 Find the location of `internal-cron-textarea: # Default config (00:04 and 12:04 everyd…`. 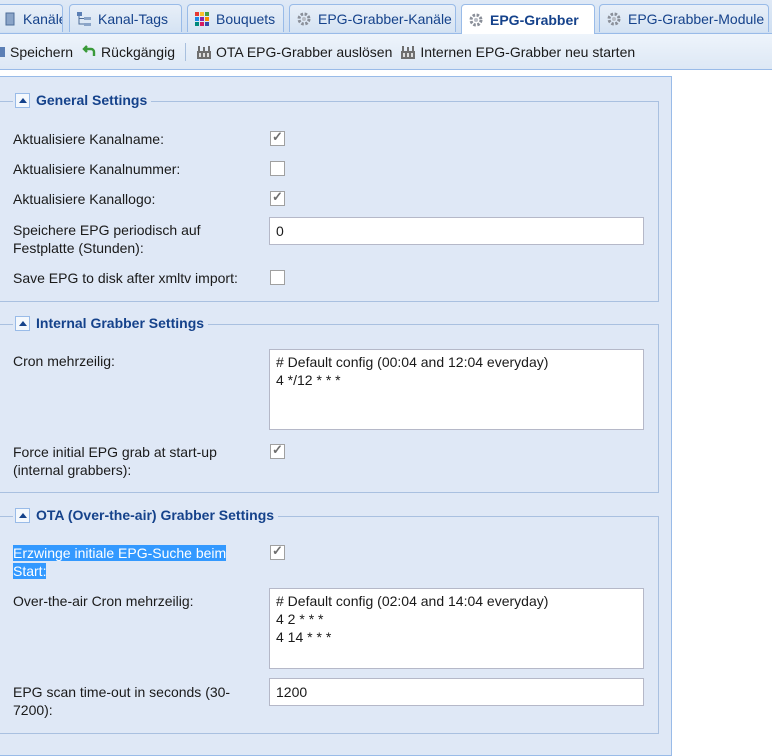

internal-cron-textarea: # Default config (00:04 and 12:04 everyd… is located at coordinates (456, 389).